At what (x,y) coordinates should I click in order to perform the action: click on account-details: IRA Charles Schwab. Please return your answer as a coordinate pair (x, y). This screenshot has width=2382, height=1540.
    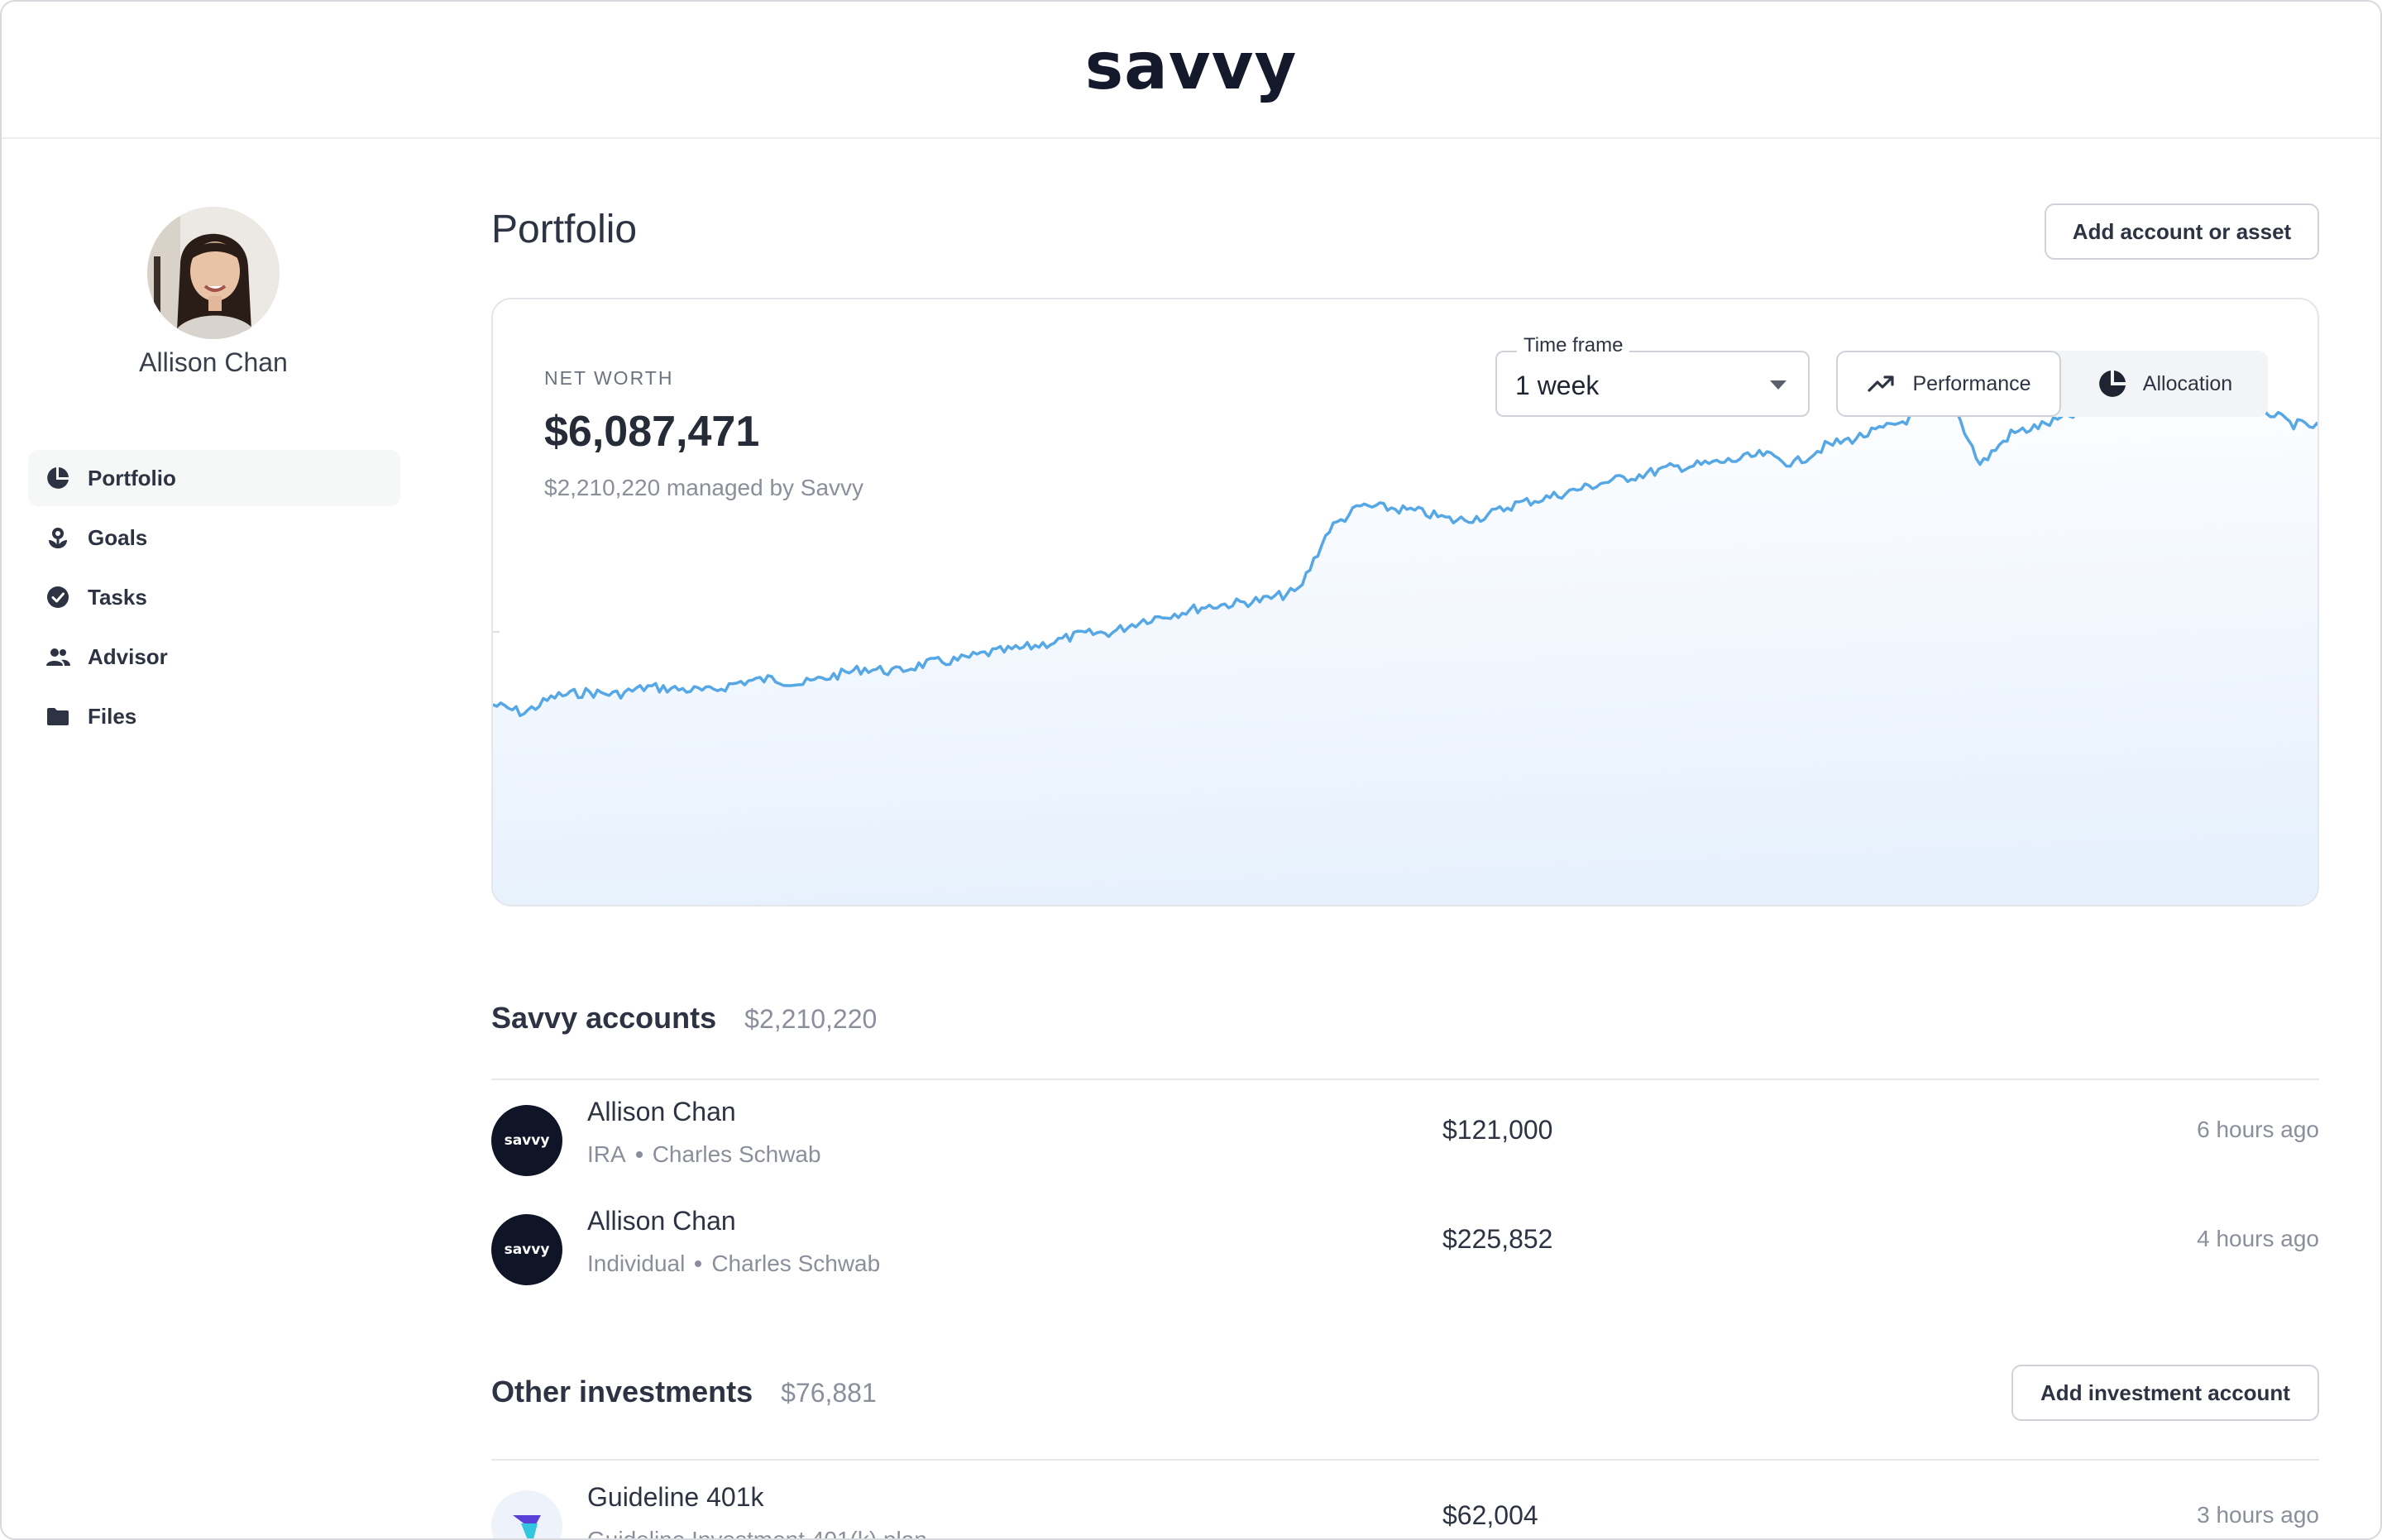
    Looking at the image, I should click on (704, 1154).